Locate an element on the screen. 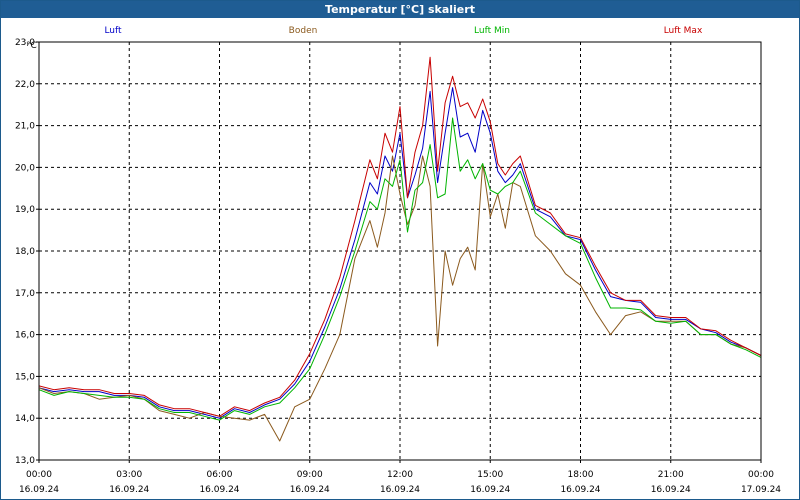 The image size is (800, 500). x-tick-time-label: 21:00 is located at coordinates (671, 475).